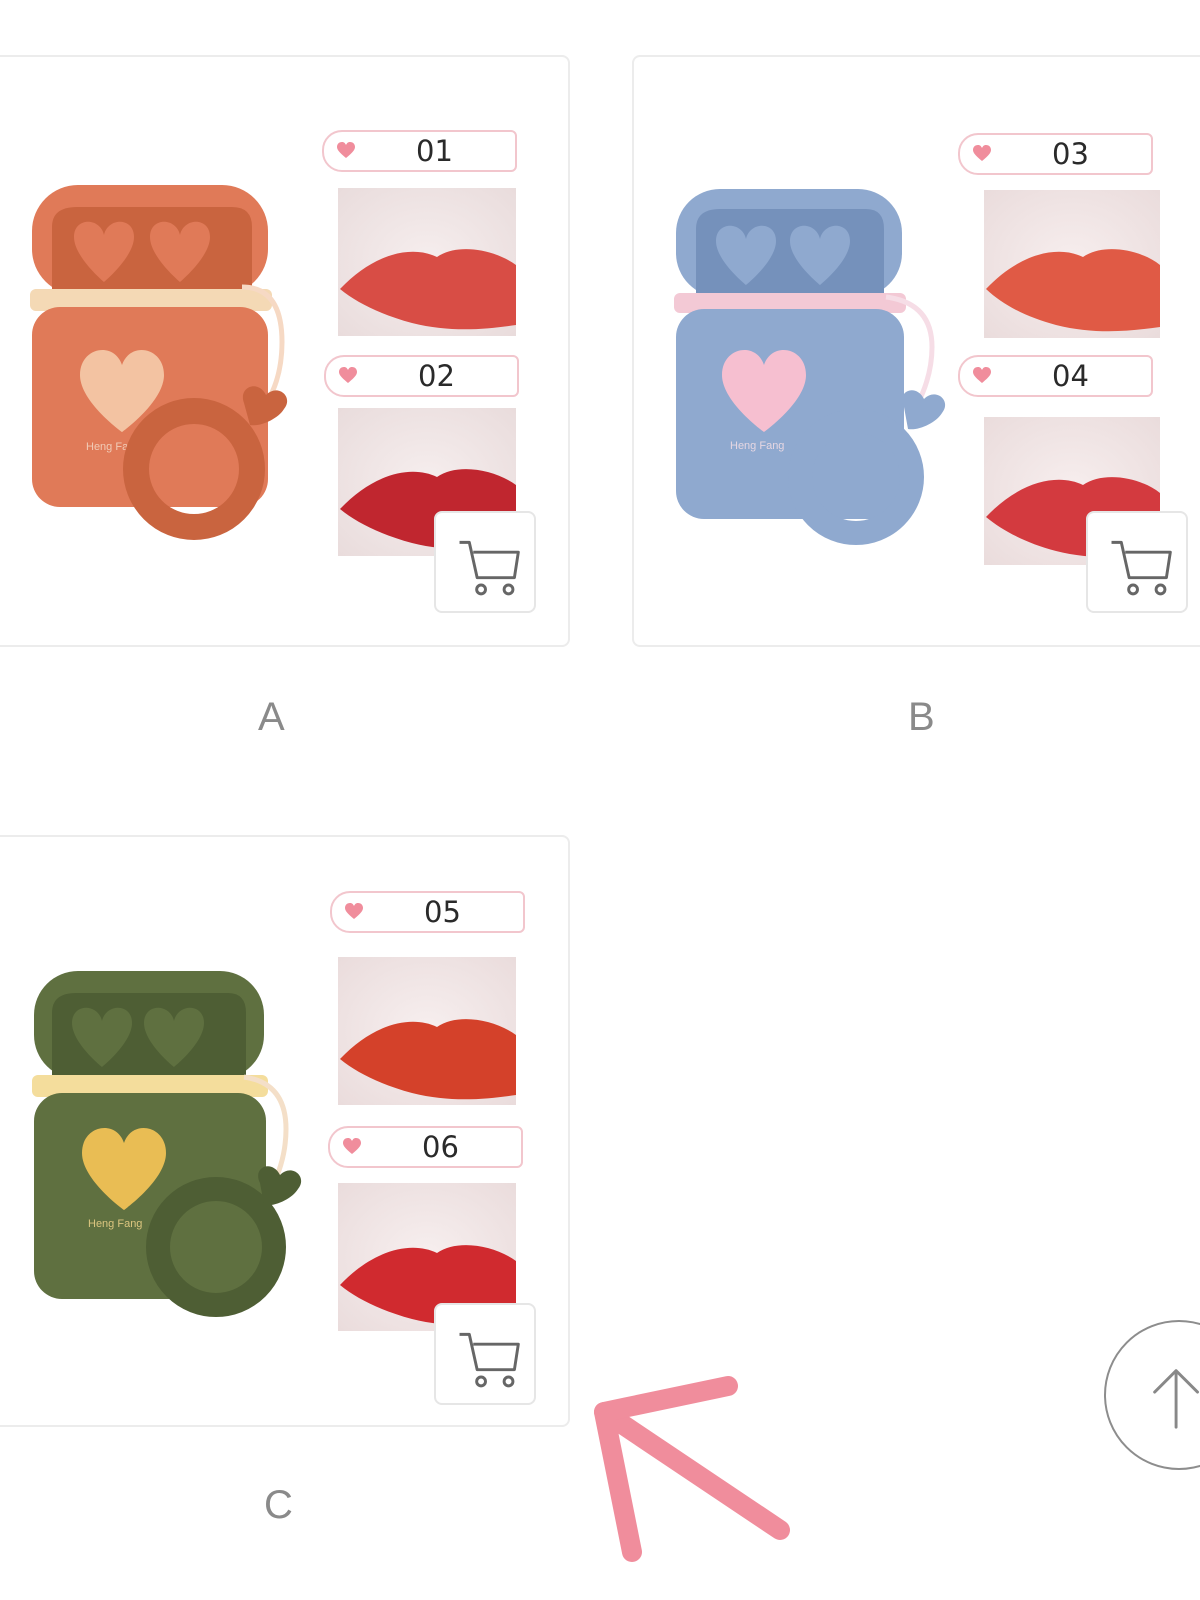 This screenshot has width=1200, height=1600. I want to click on shade-number: 06, so click(440, 1147).